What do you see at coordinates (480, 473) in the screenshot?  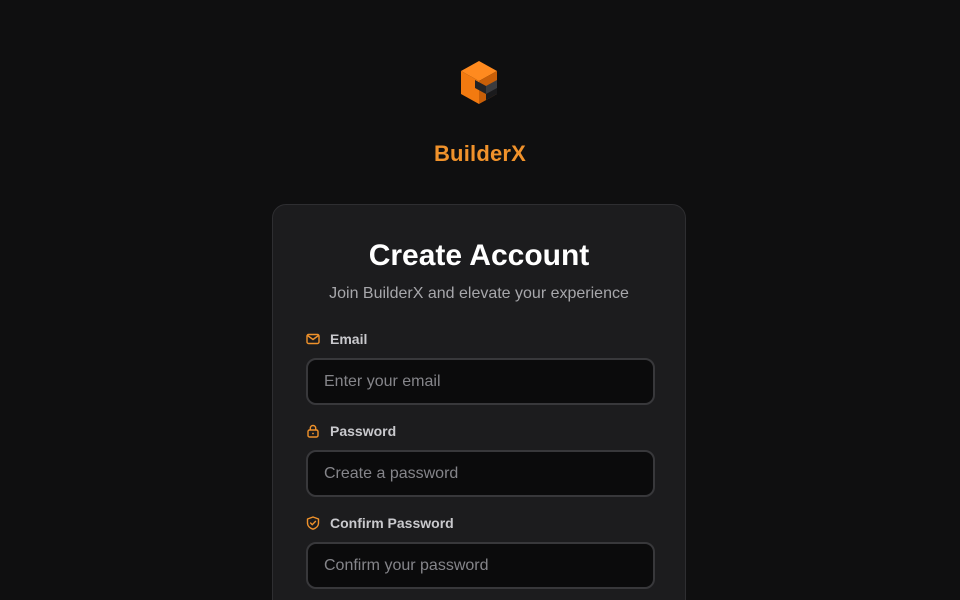 I see `password-field` at bounding box center [480, 473].